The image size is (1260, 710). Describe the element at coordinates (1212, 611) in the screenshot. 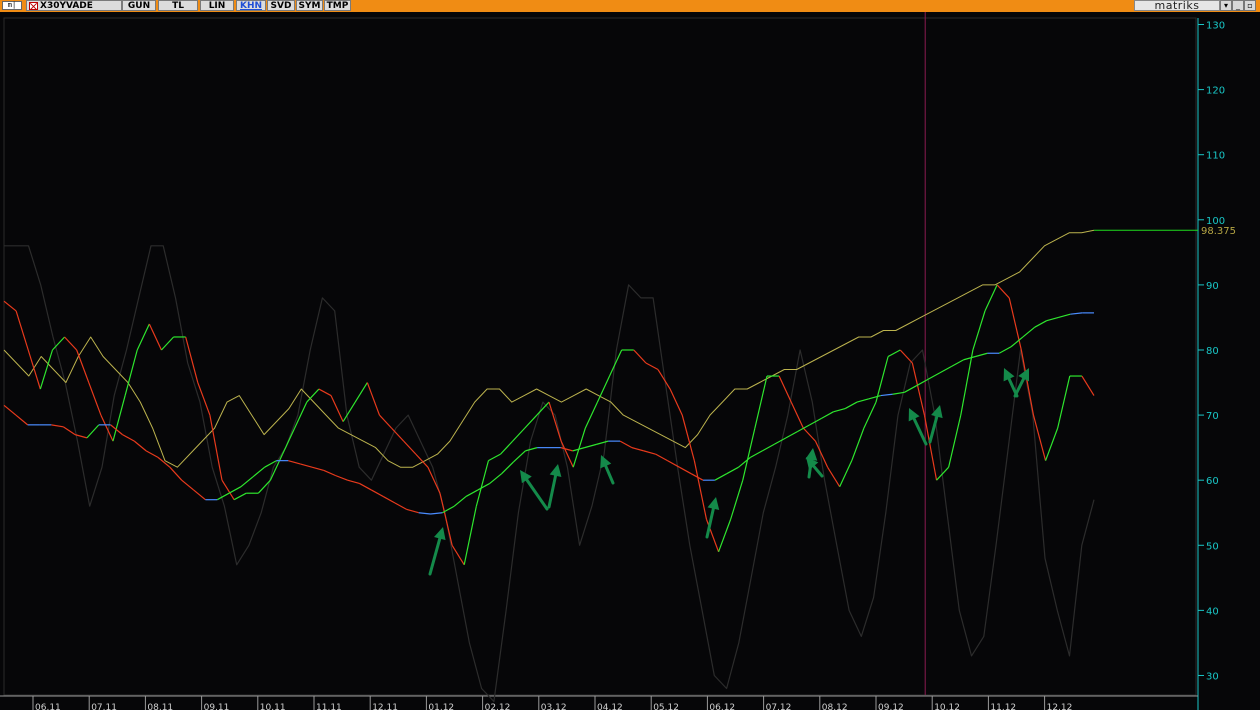

I see `y-tick-label: 40` at that location.